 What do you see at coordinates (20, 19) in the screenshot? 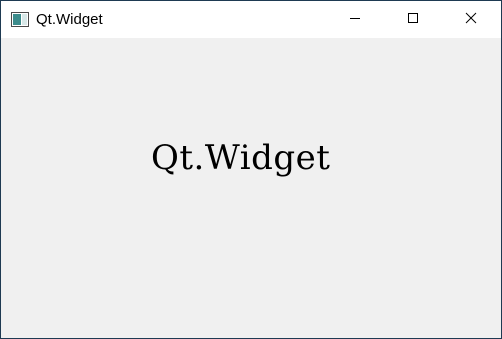
I see `app-window-icon` at bounding box center [20, 19].